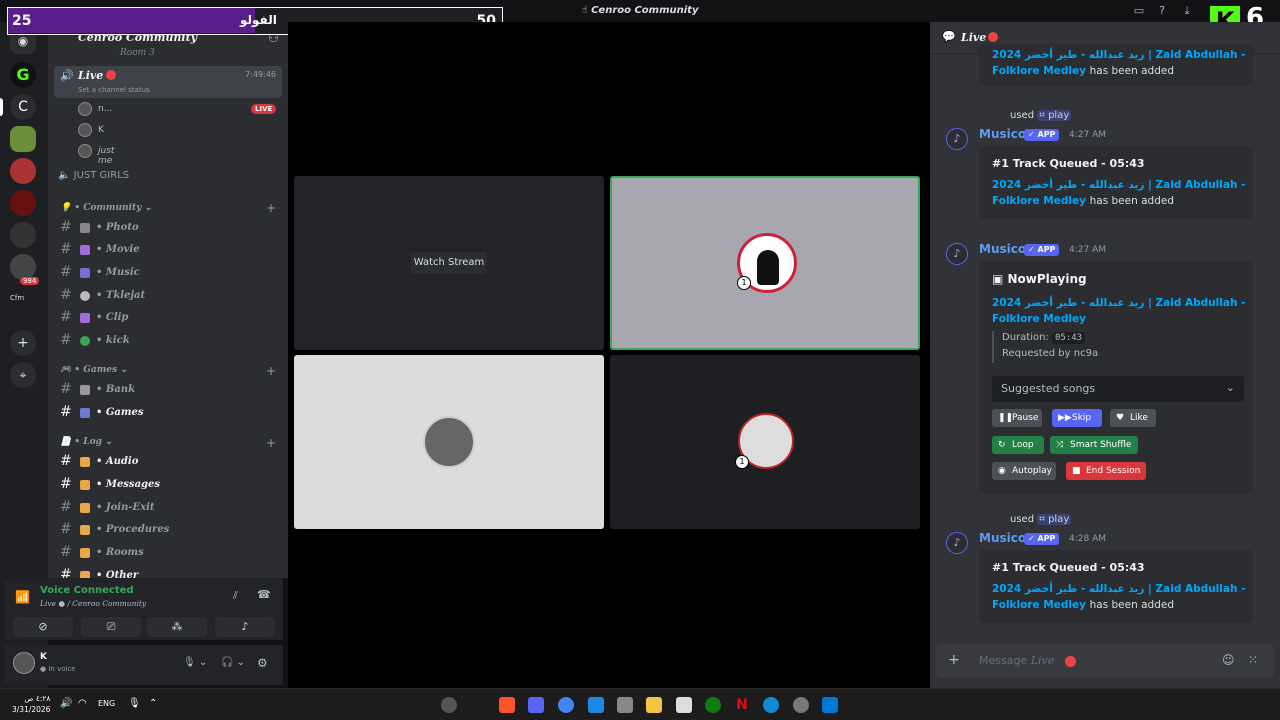 This screenshot has width=1280, height=720. What do you see at coordinates (168, 390) in the screenshot?
I see `channel-bank: # • Bank` at bounding box center [168, 390].